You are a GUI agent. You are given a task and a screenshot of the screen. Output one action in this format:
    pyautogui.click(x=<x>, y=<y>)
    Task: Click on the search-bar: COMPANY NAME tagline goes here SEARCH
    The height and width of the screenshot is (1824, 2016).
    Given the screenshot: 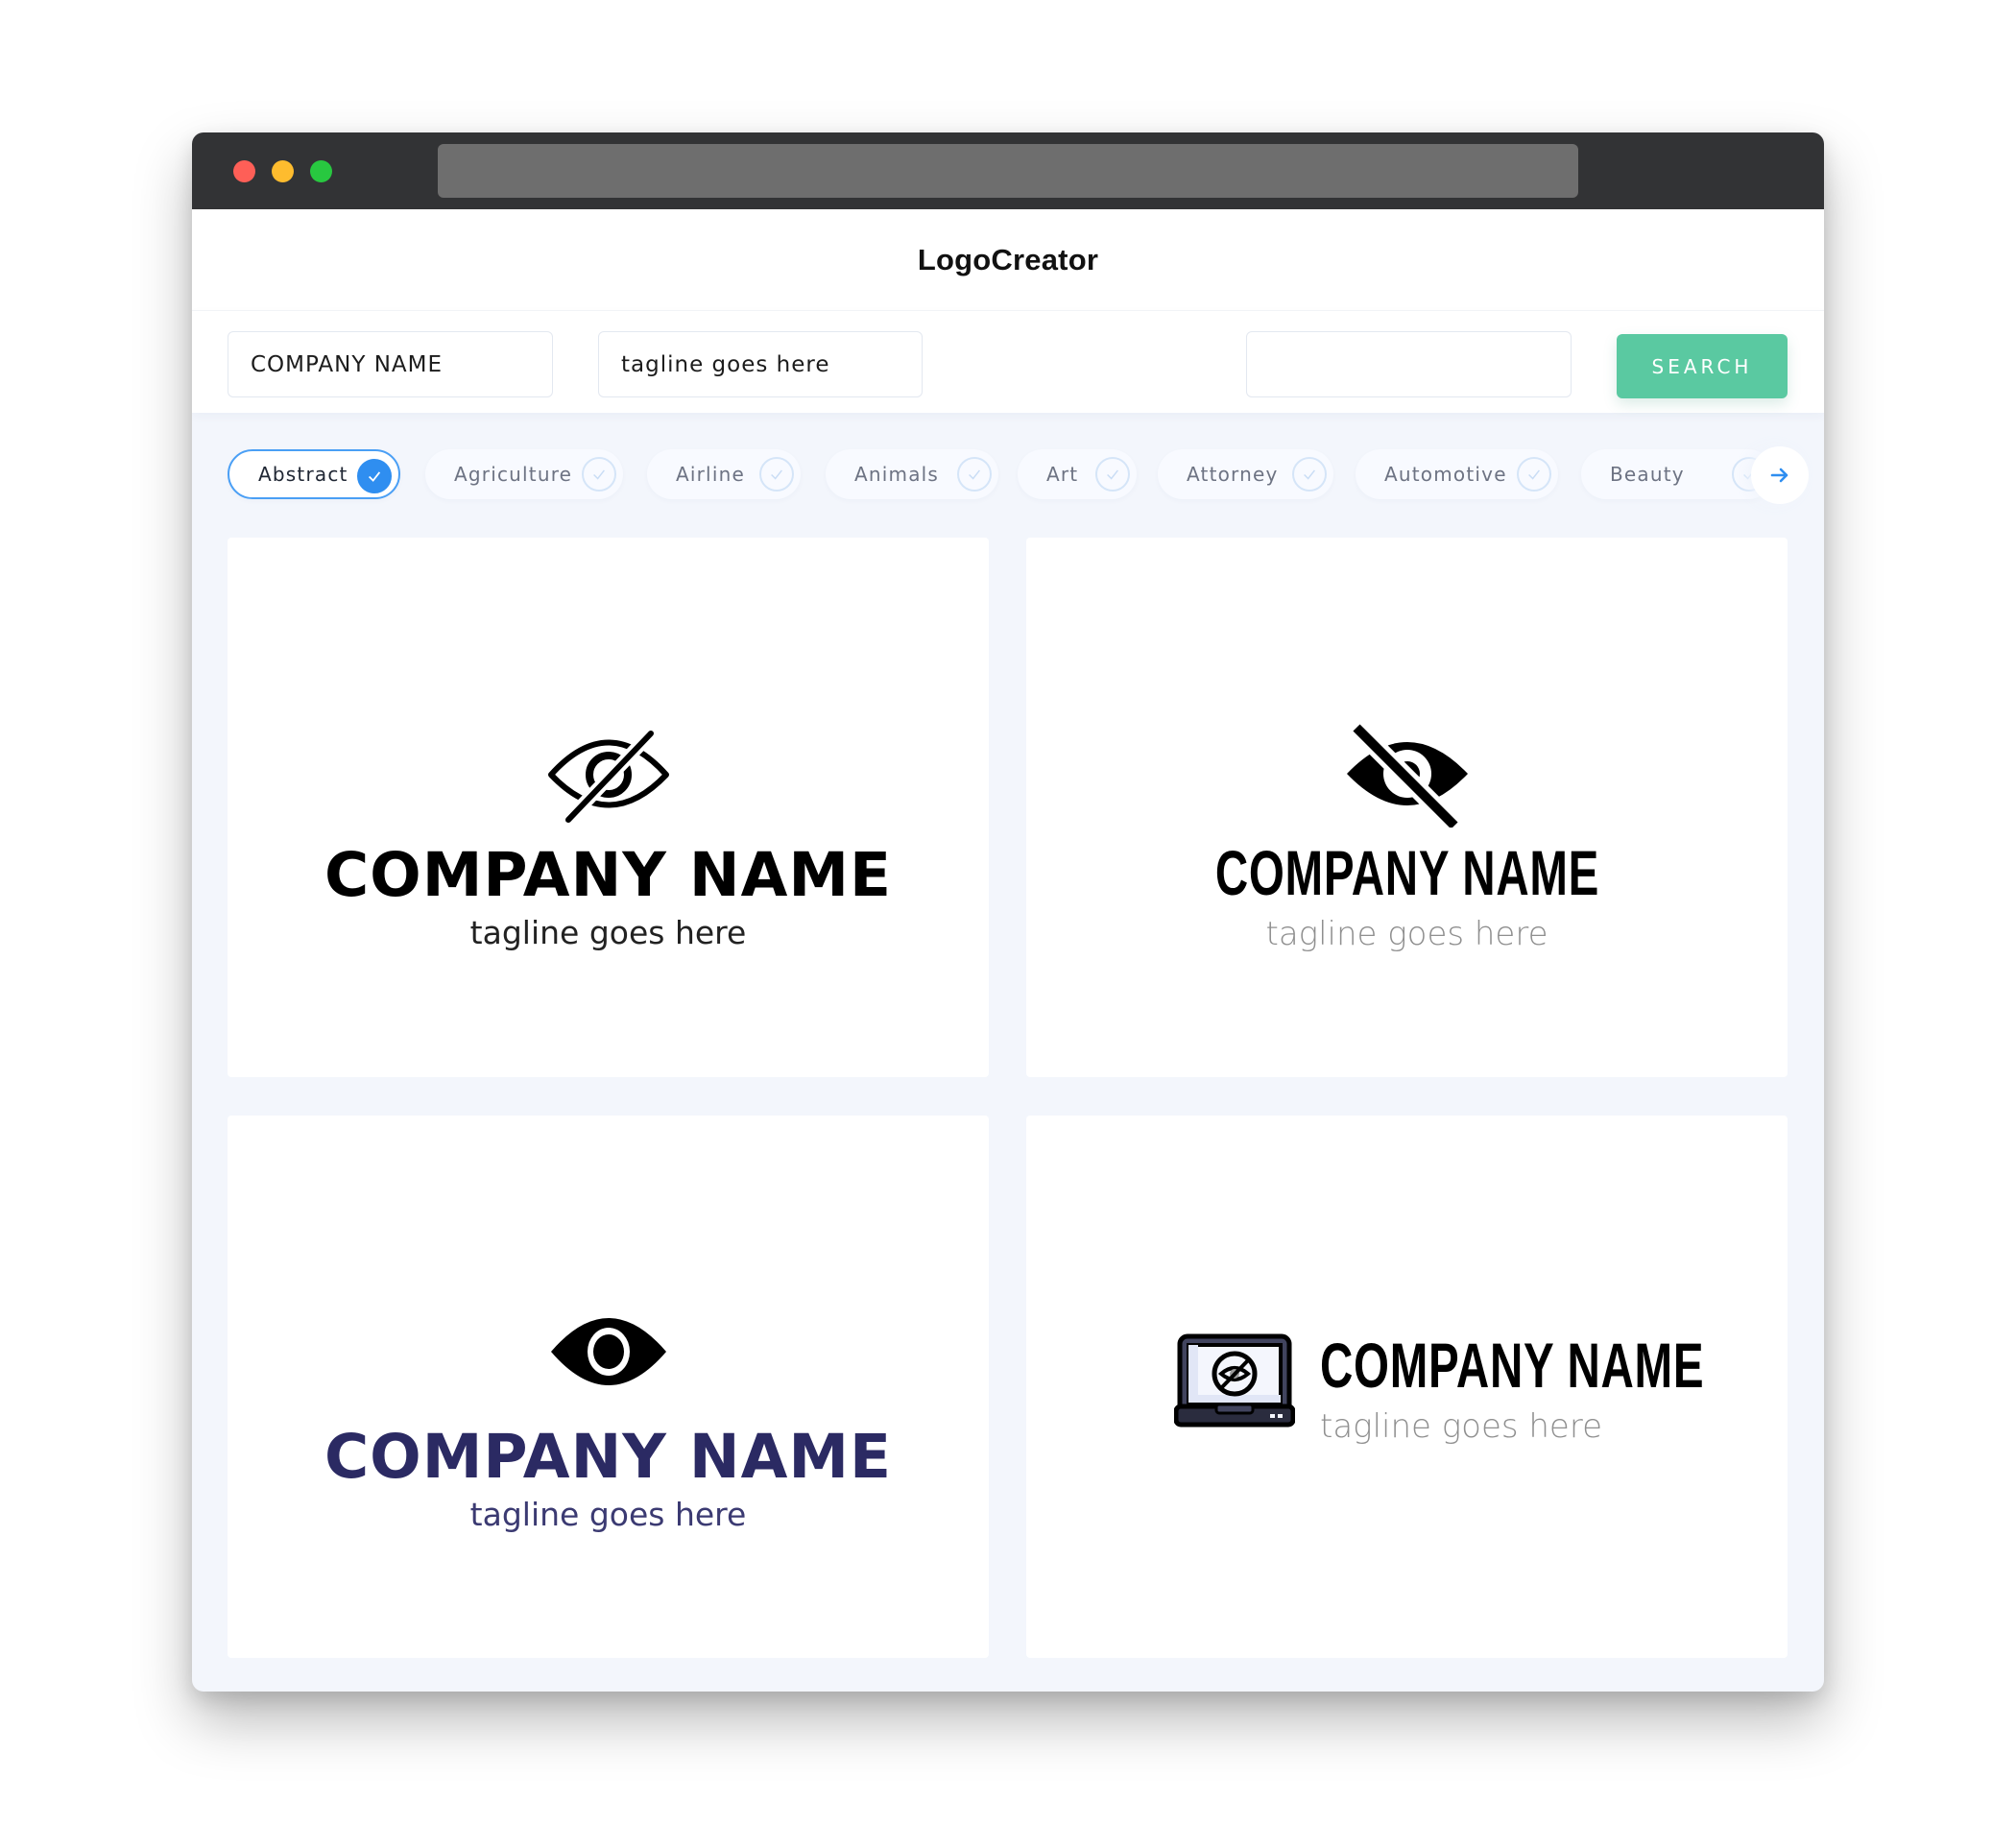 What is the action you would take?
    pyautogui.click(x=1008, y=361)
    